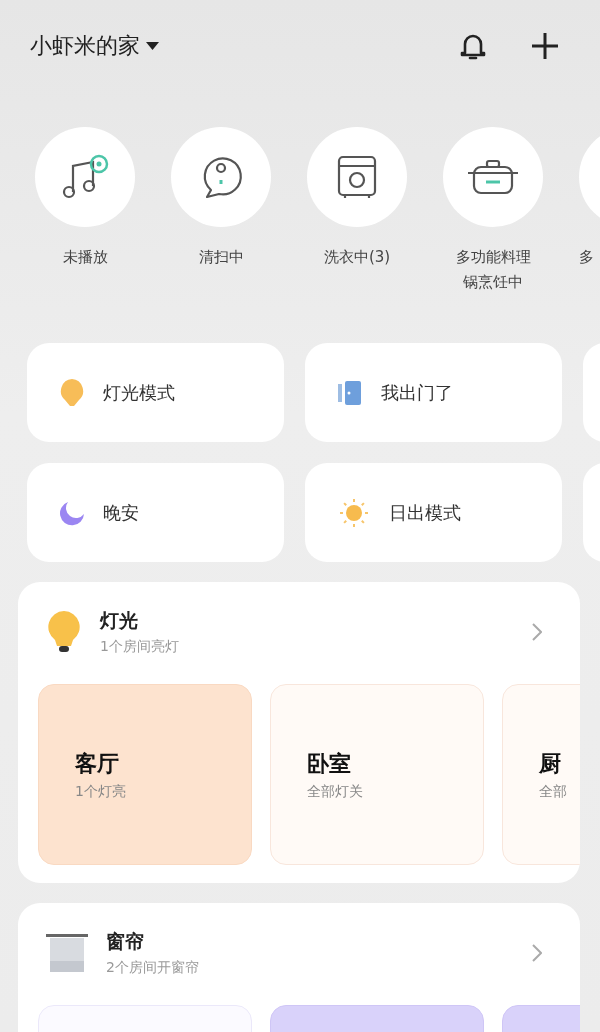 The image size is (600, 1032). Describe the element at coordinates (493, 282) in the screenshot. I see `device-status: 锅烹饪中` at that location.